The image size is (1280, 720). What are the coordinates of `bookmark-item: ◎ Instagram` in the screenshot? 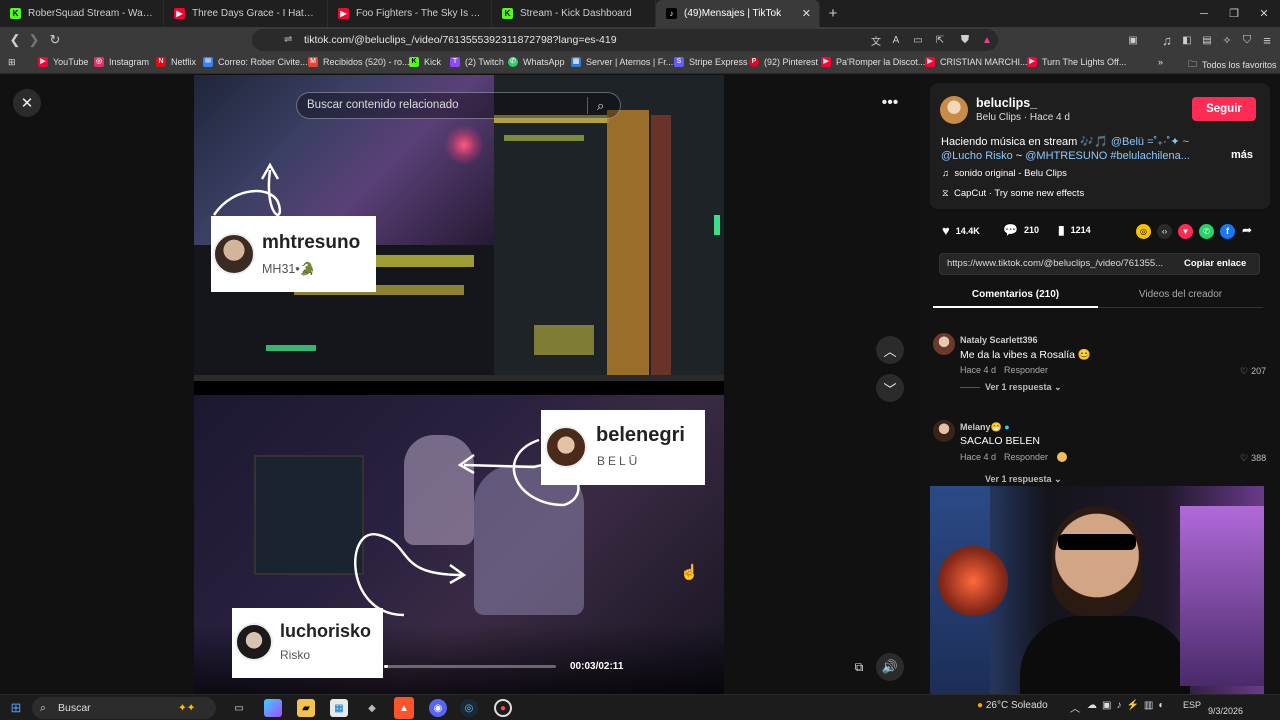 It's located at (121, 62).